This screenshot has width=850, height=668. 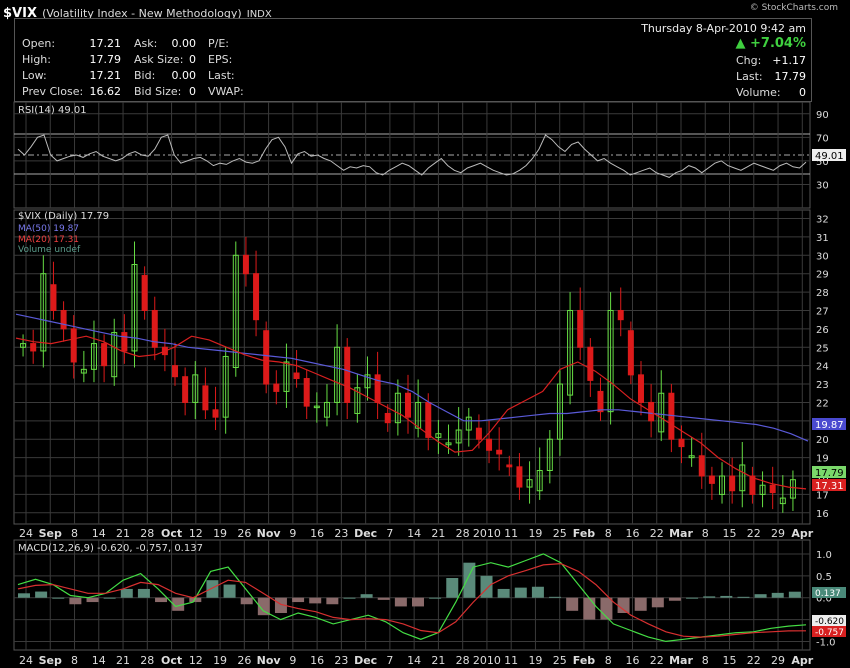 What do you see at coordinates (52, 110) in the screenshot?
I see `rsi-label: RSI(14) 49.01` at bounding box center [52, 110].